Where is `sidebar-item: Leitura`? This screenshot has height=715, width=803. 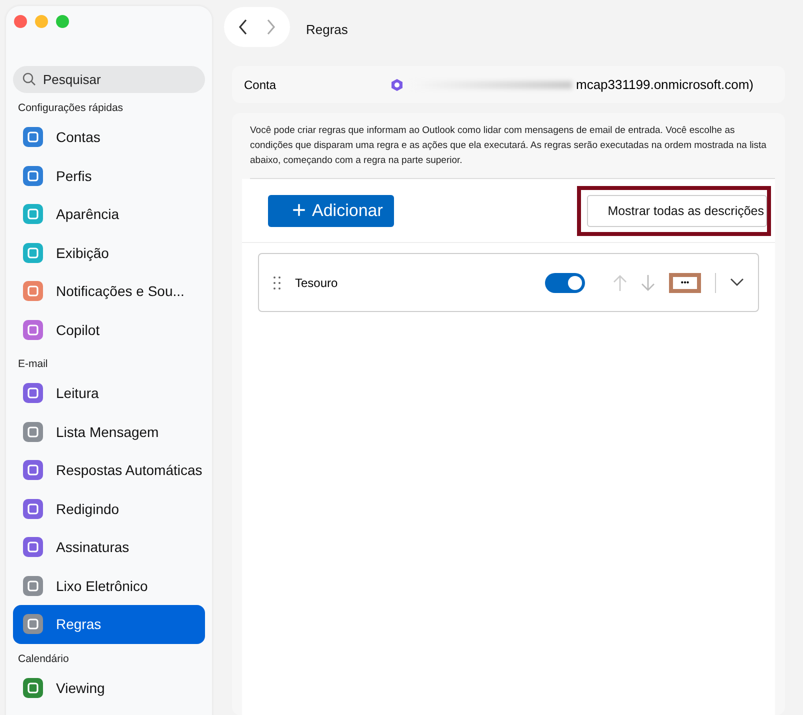 sidebar-item: Leitura is located at coordinates (109, 393).